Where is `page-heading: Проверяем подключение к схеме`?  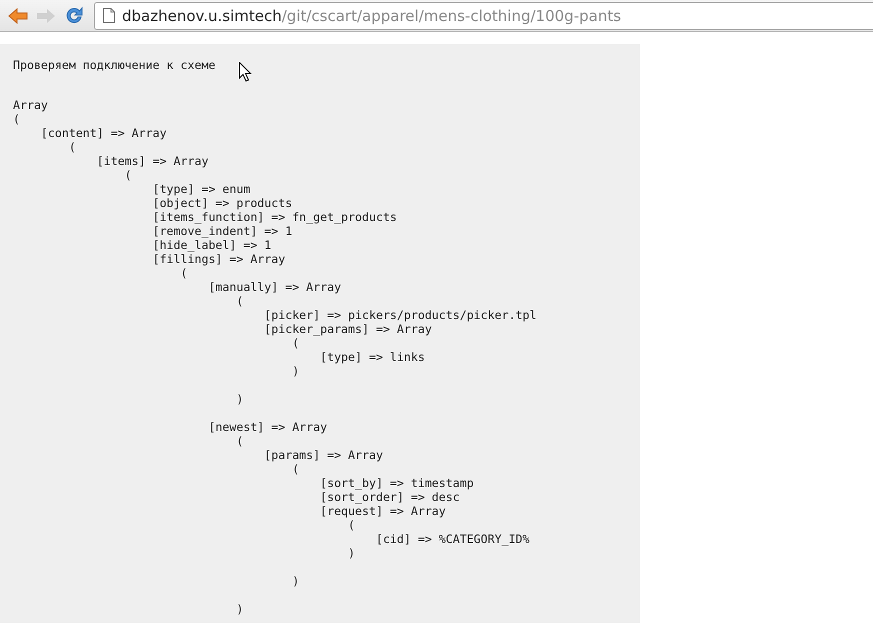 page-heading: Проверяем подключение к схеме is located at coordinates (114, 65).